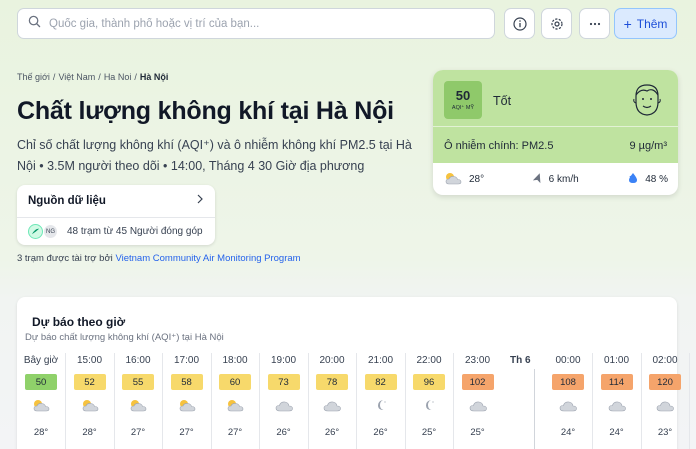 Image resolution: width=696 pixels, height=449 pixels. What do you see at coordinates (332, 396) in the screenshot?
I see `forecast-hour-item: 20:00 78 26°` at bounding box center [332, 396].